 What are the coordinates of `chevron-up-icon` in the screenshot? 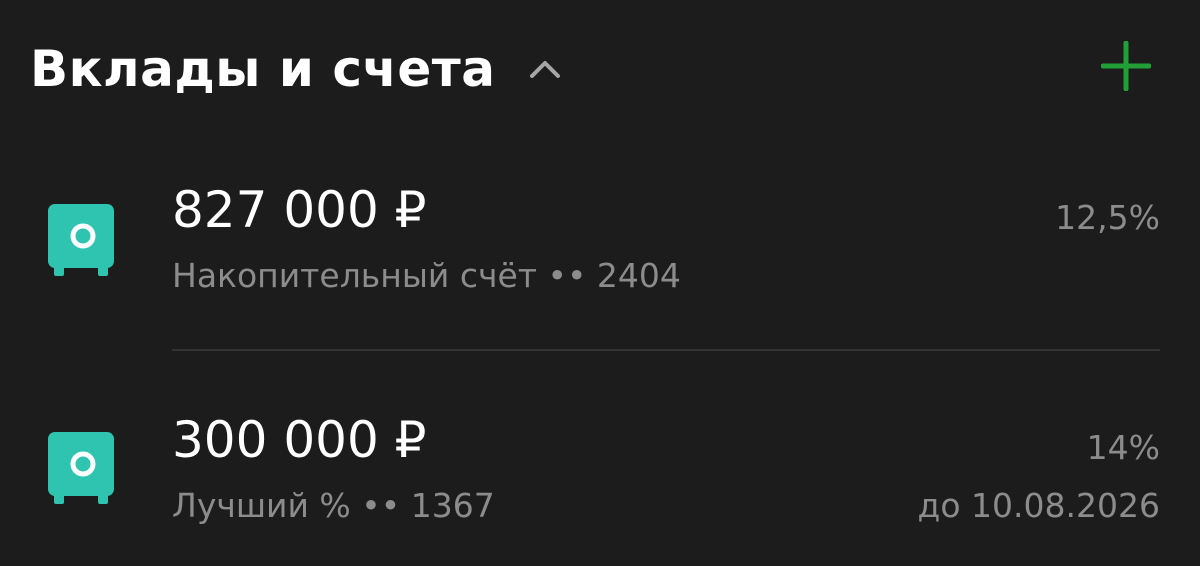 It's located at (545, 69).